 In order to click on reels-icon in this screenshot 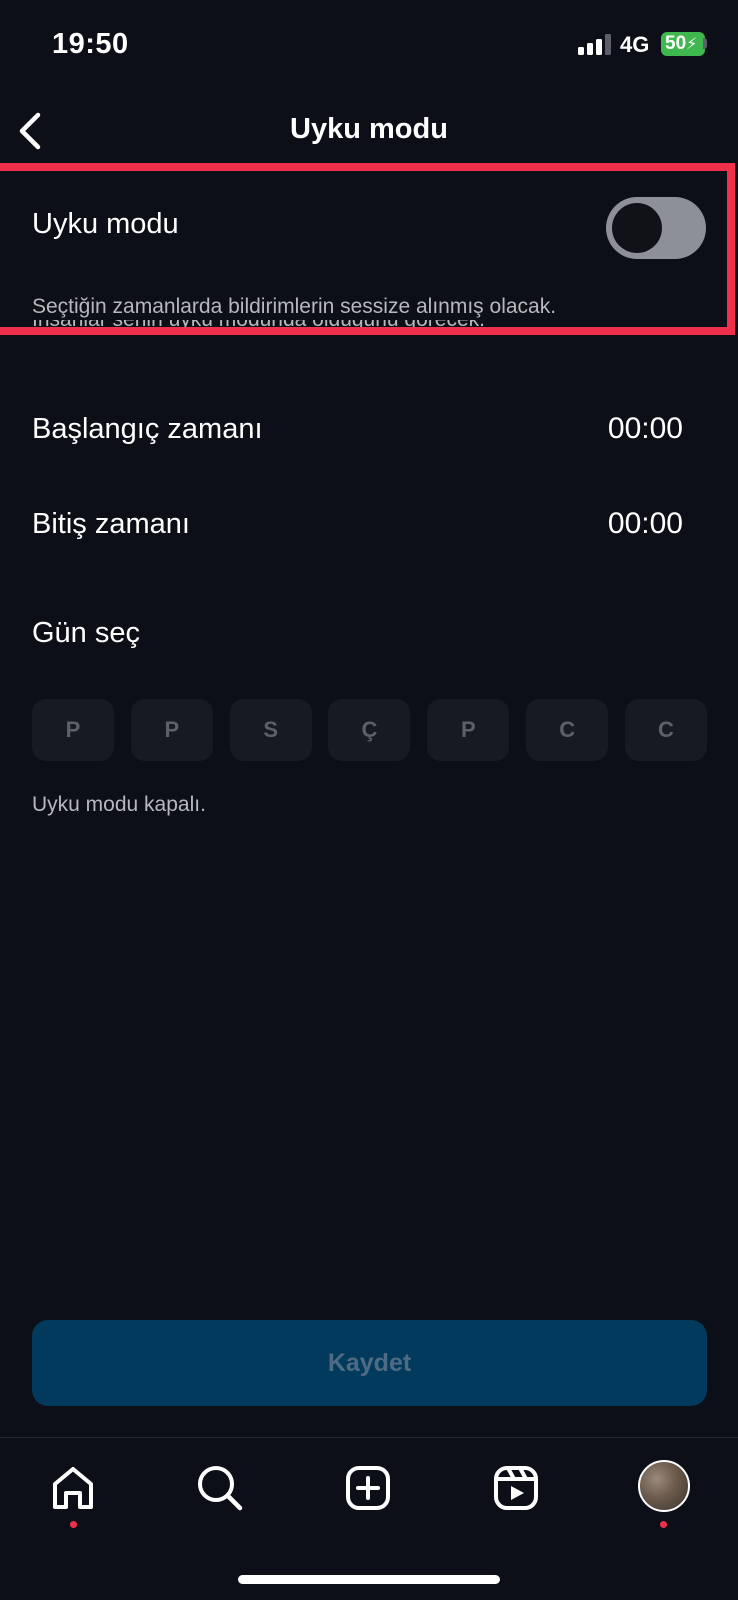, I will do `click(516, 1488)`.